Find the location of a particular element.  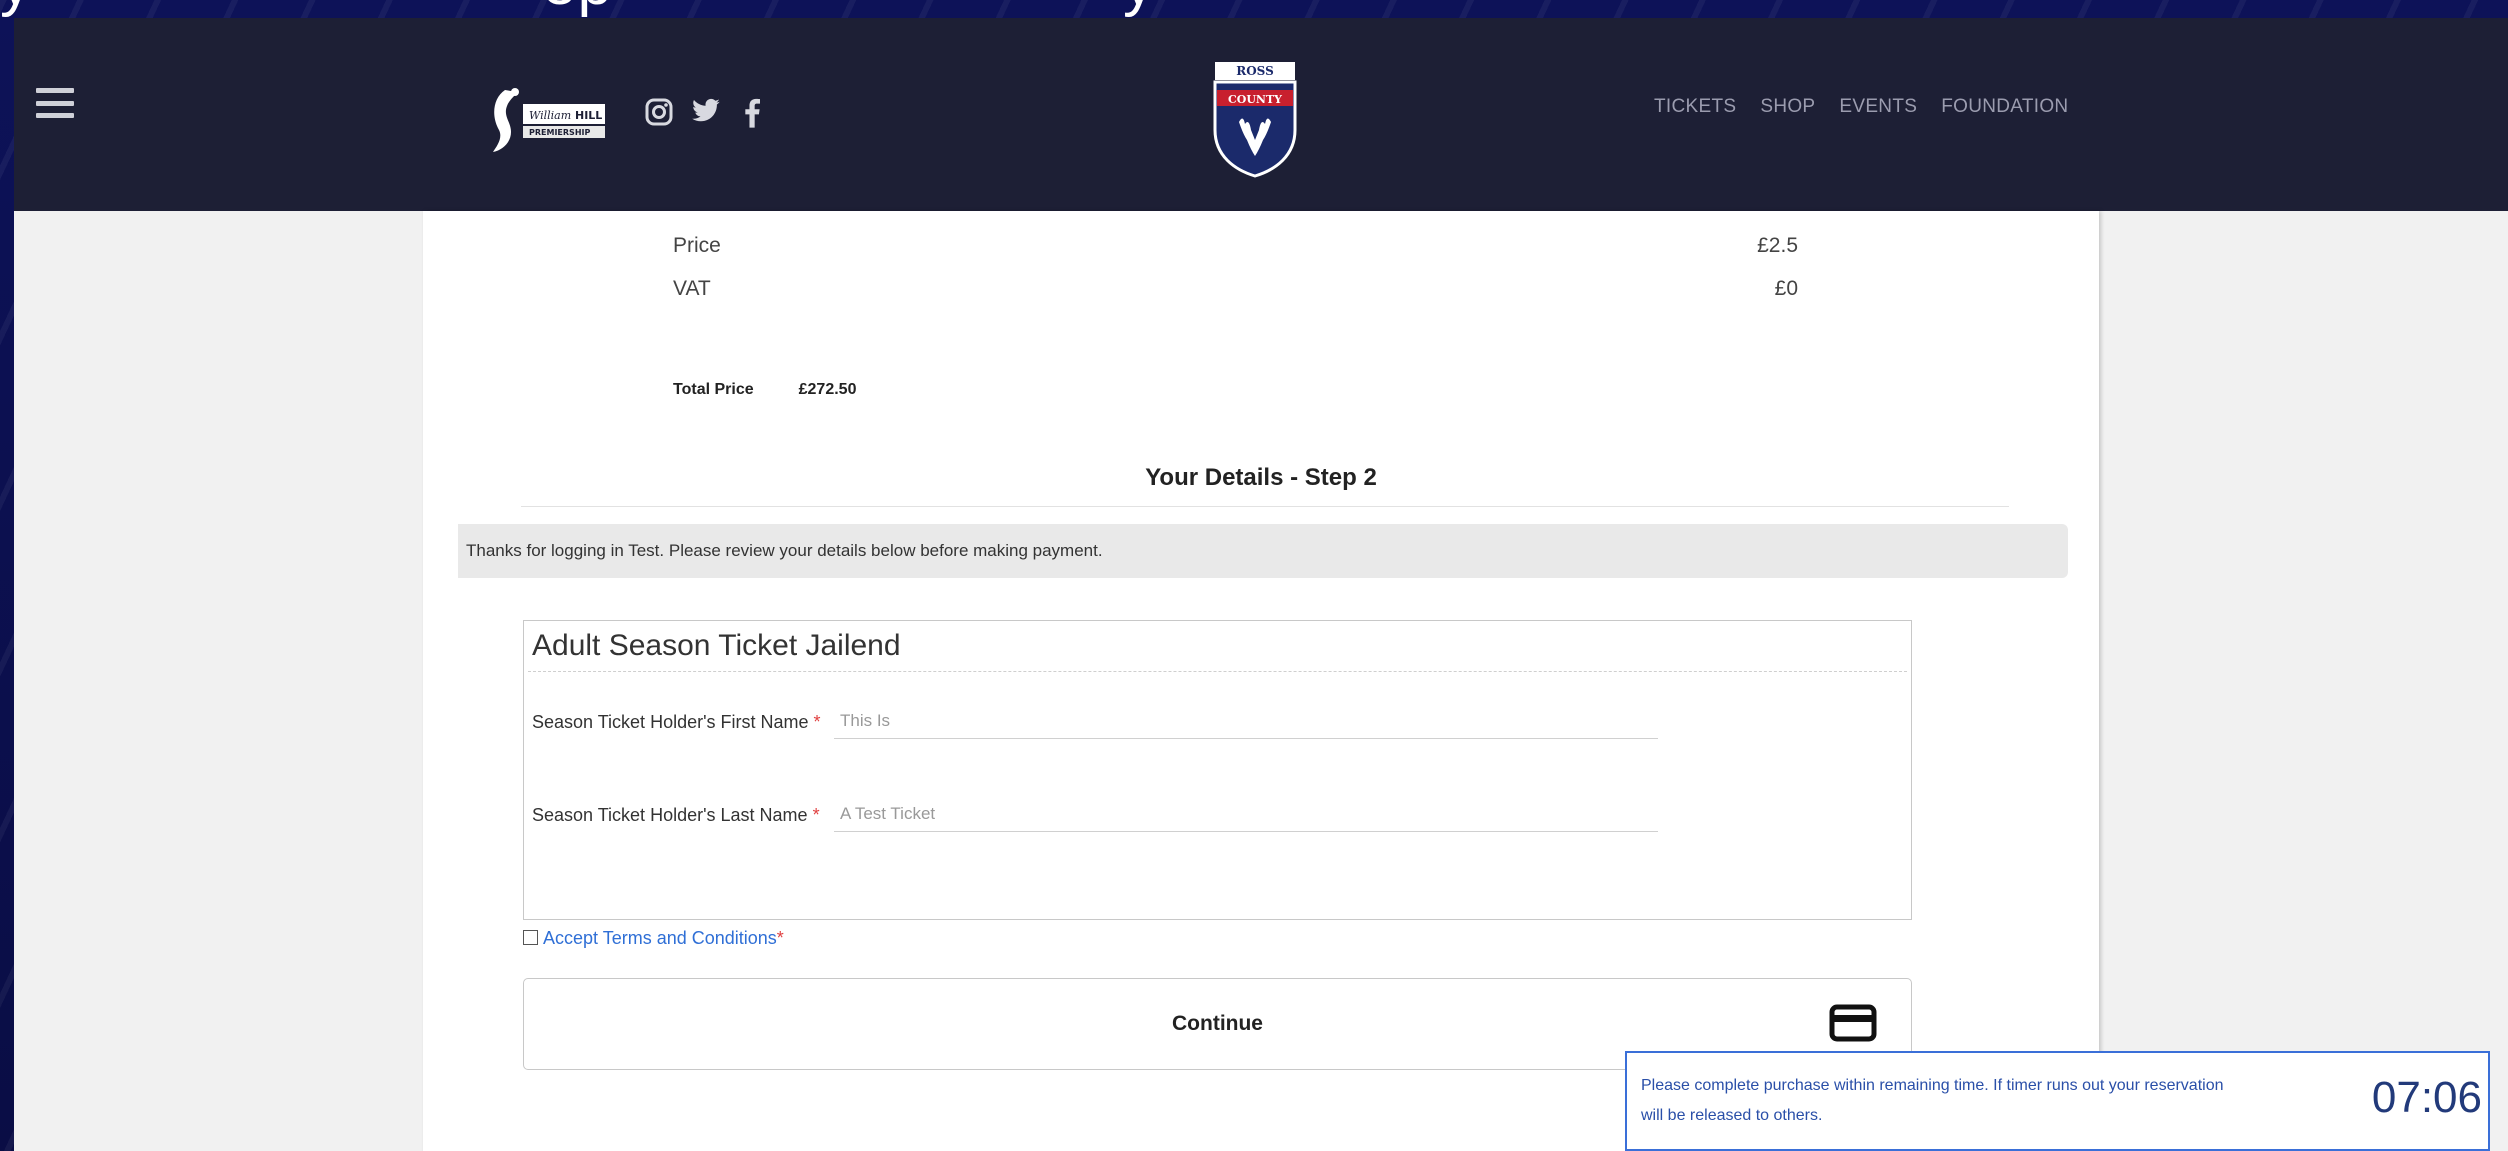

last-name-field is located at coordinates (1246, 814).